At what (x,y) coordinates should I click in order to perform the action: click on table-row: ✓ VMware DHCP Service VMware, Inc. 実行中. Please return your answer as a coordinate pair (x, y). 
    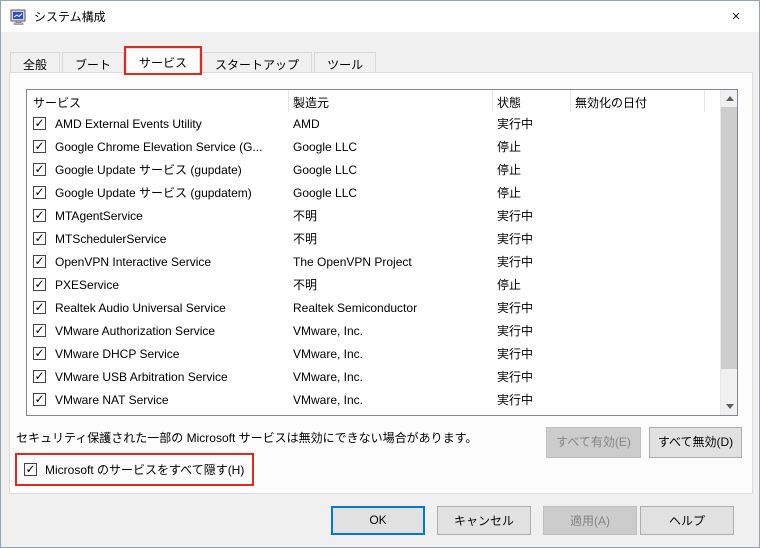
    Looking at the image, I should click on (373, 353).